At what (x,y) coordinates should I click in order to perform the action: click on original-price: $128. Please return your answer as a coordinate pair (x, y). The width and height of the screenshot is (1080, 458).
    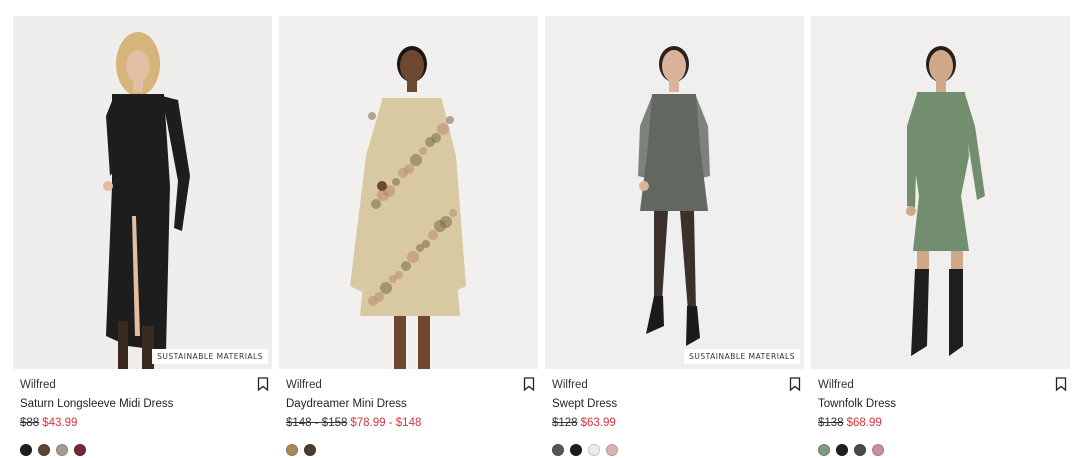
    Looking at the image, I should click on (565, 423).